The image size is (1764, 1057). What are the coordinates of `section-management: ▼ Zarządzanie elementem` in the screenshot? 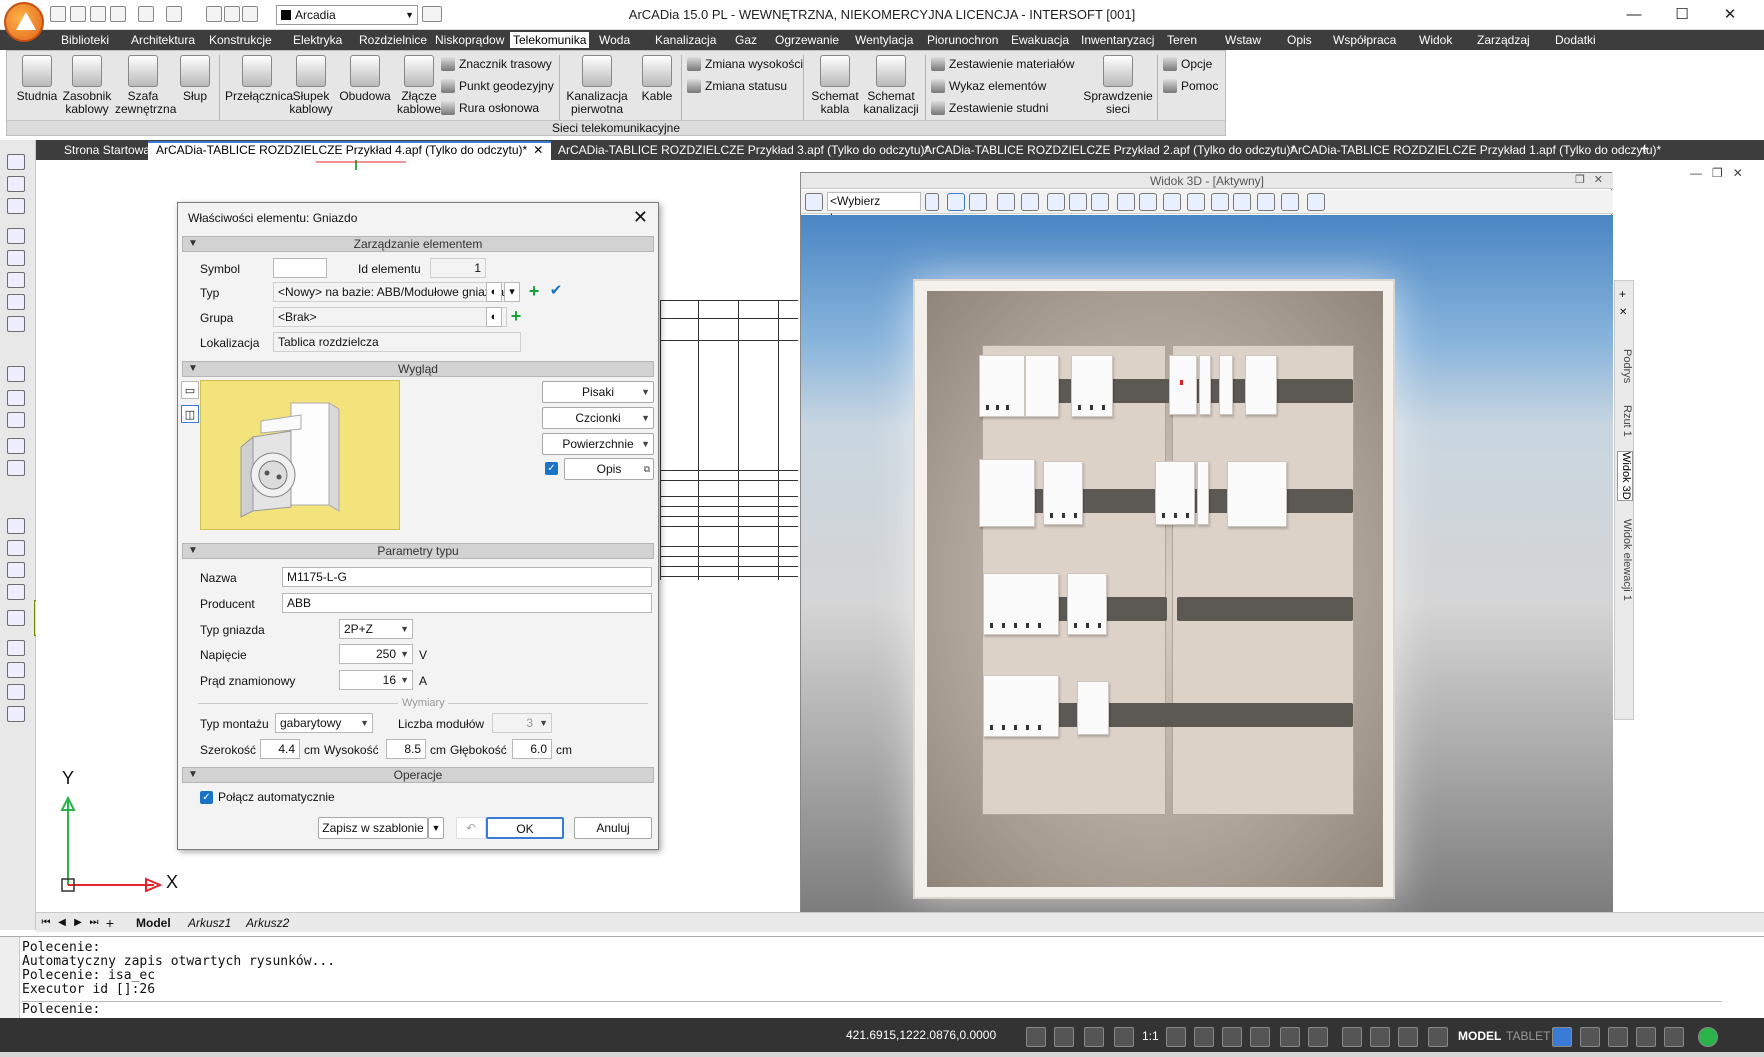 It's located at (418, 244).